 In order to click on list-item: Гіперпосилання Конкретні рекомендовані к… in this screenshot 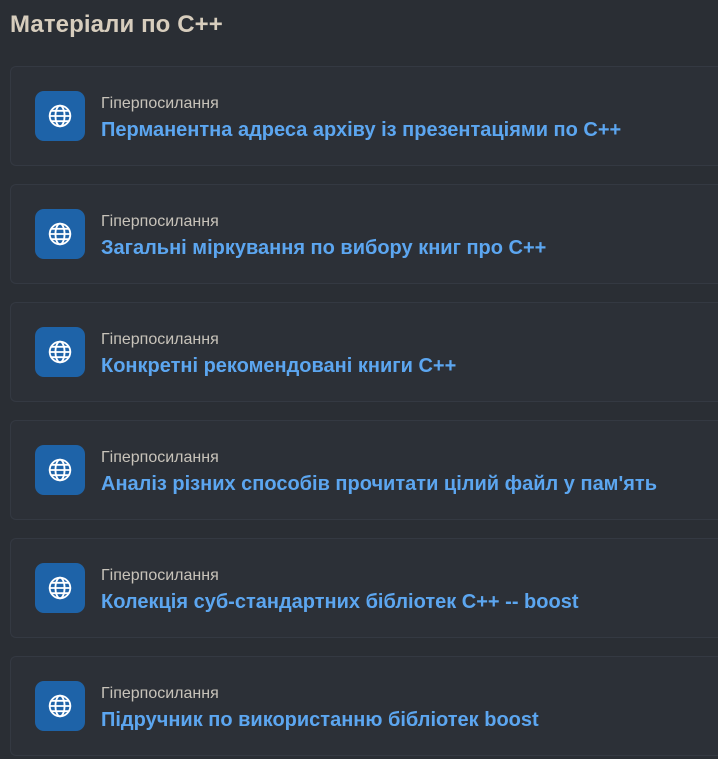, I will do `click(364, 352)`.